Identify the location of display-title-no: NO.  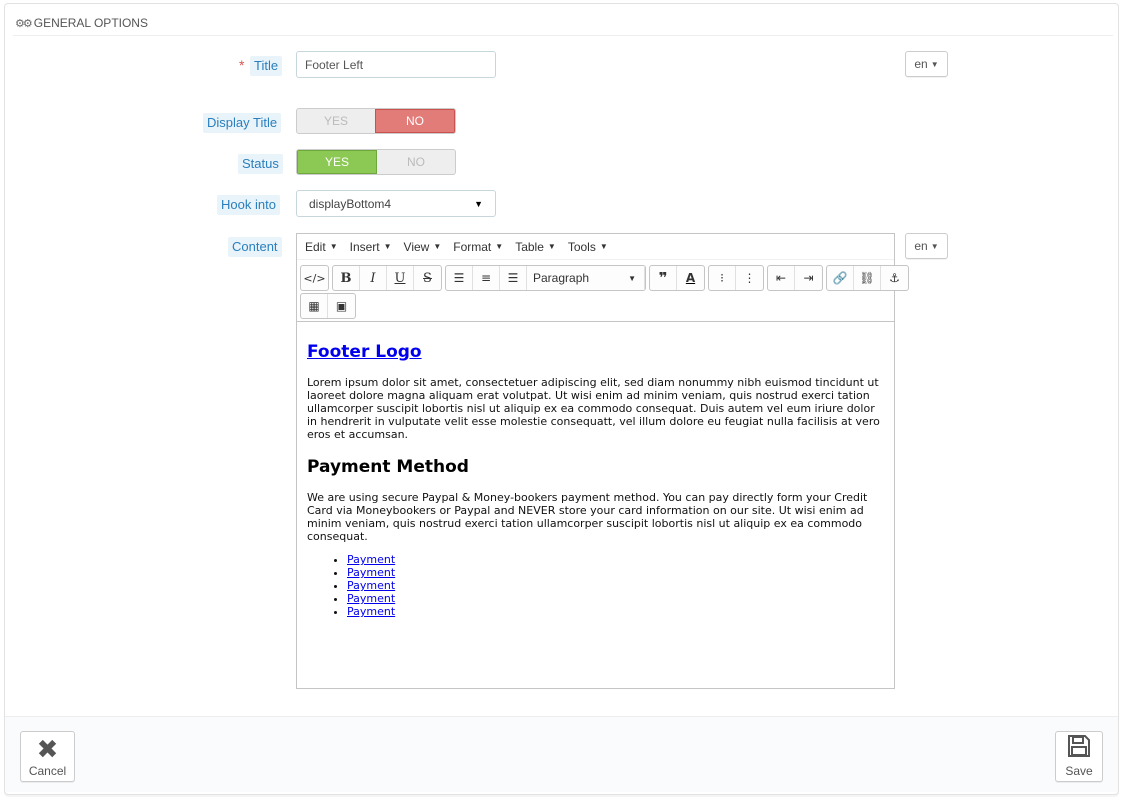
(415, 121).